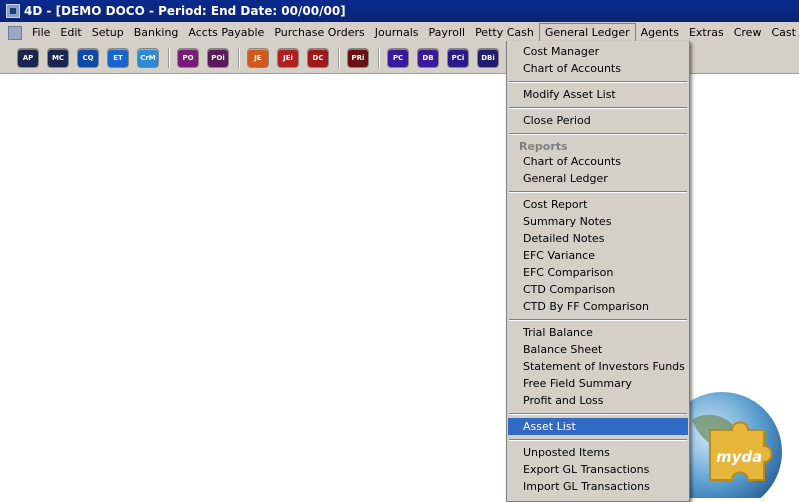  I want to click on menu-item-balance-sheet: Balance Sheet, so click(598, 349).